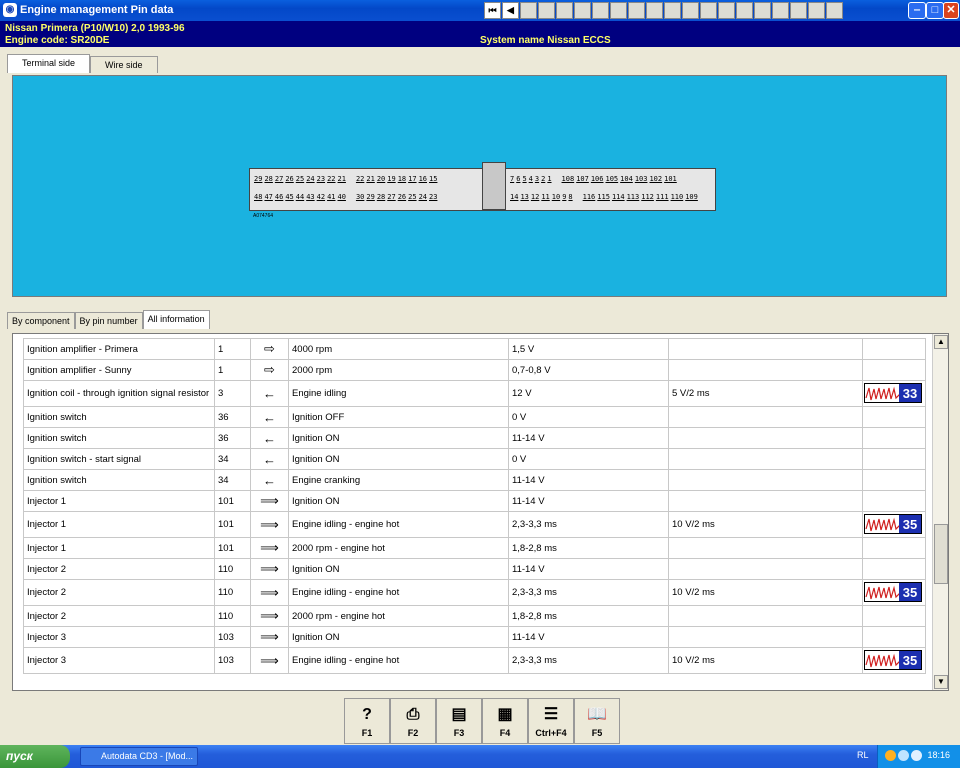 The image size is (960, 768). I want to click on belt-icon, so click(636, 10).